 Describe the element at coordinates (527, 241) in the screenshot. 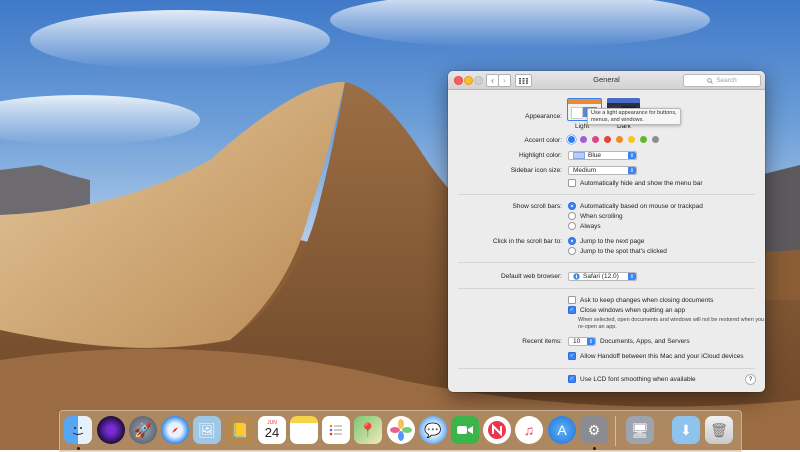

I see `click-scroll-bar-label: Click in the scroll bar to:` at that location.